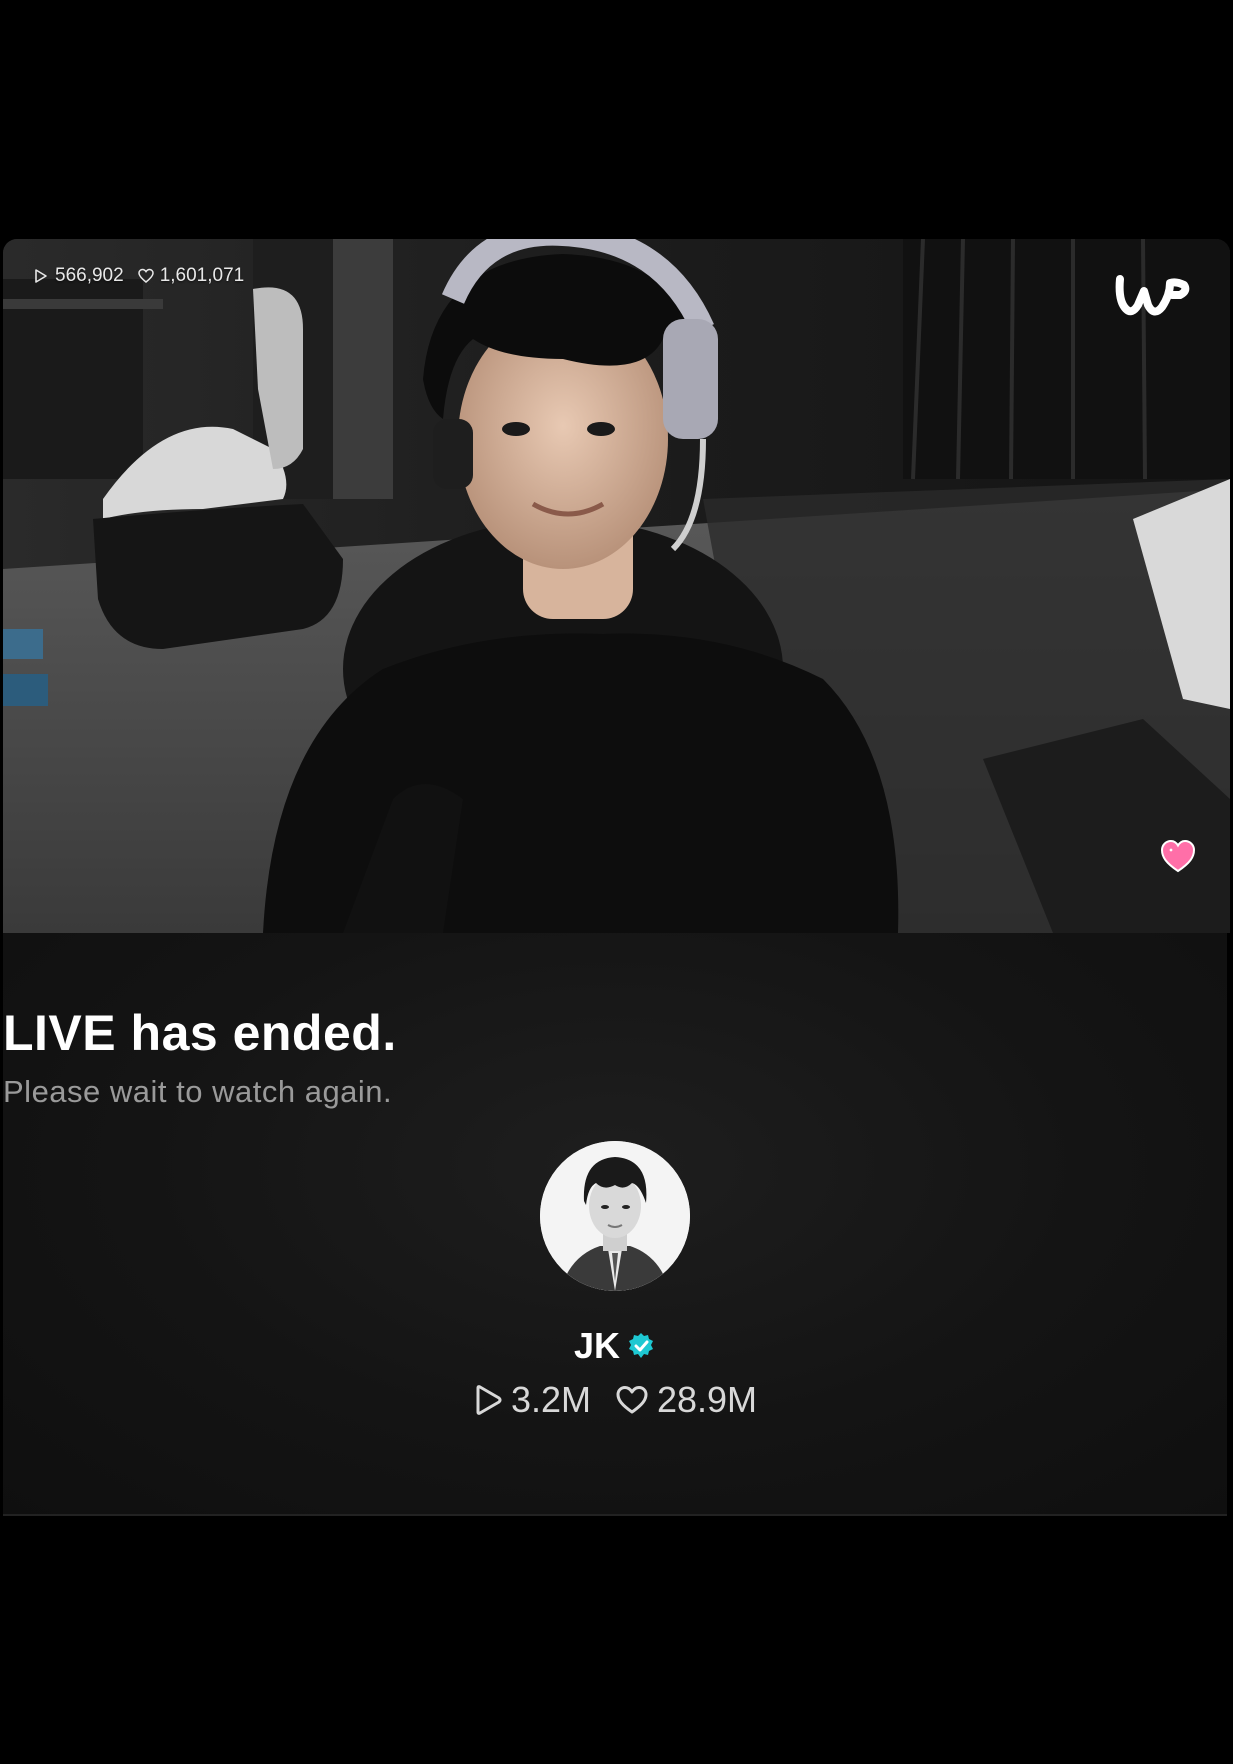 This screenshot has height=1764, width=1233. I want to click on artist-plays-stat: 3.2M, so click(532, 1400).